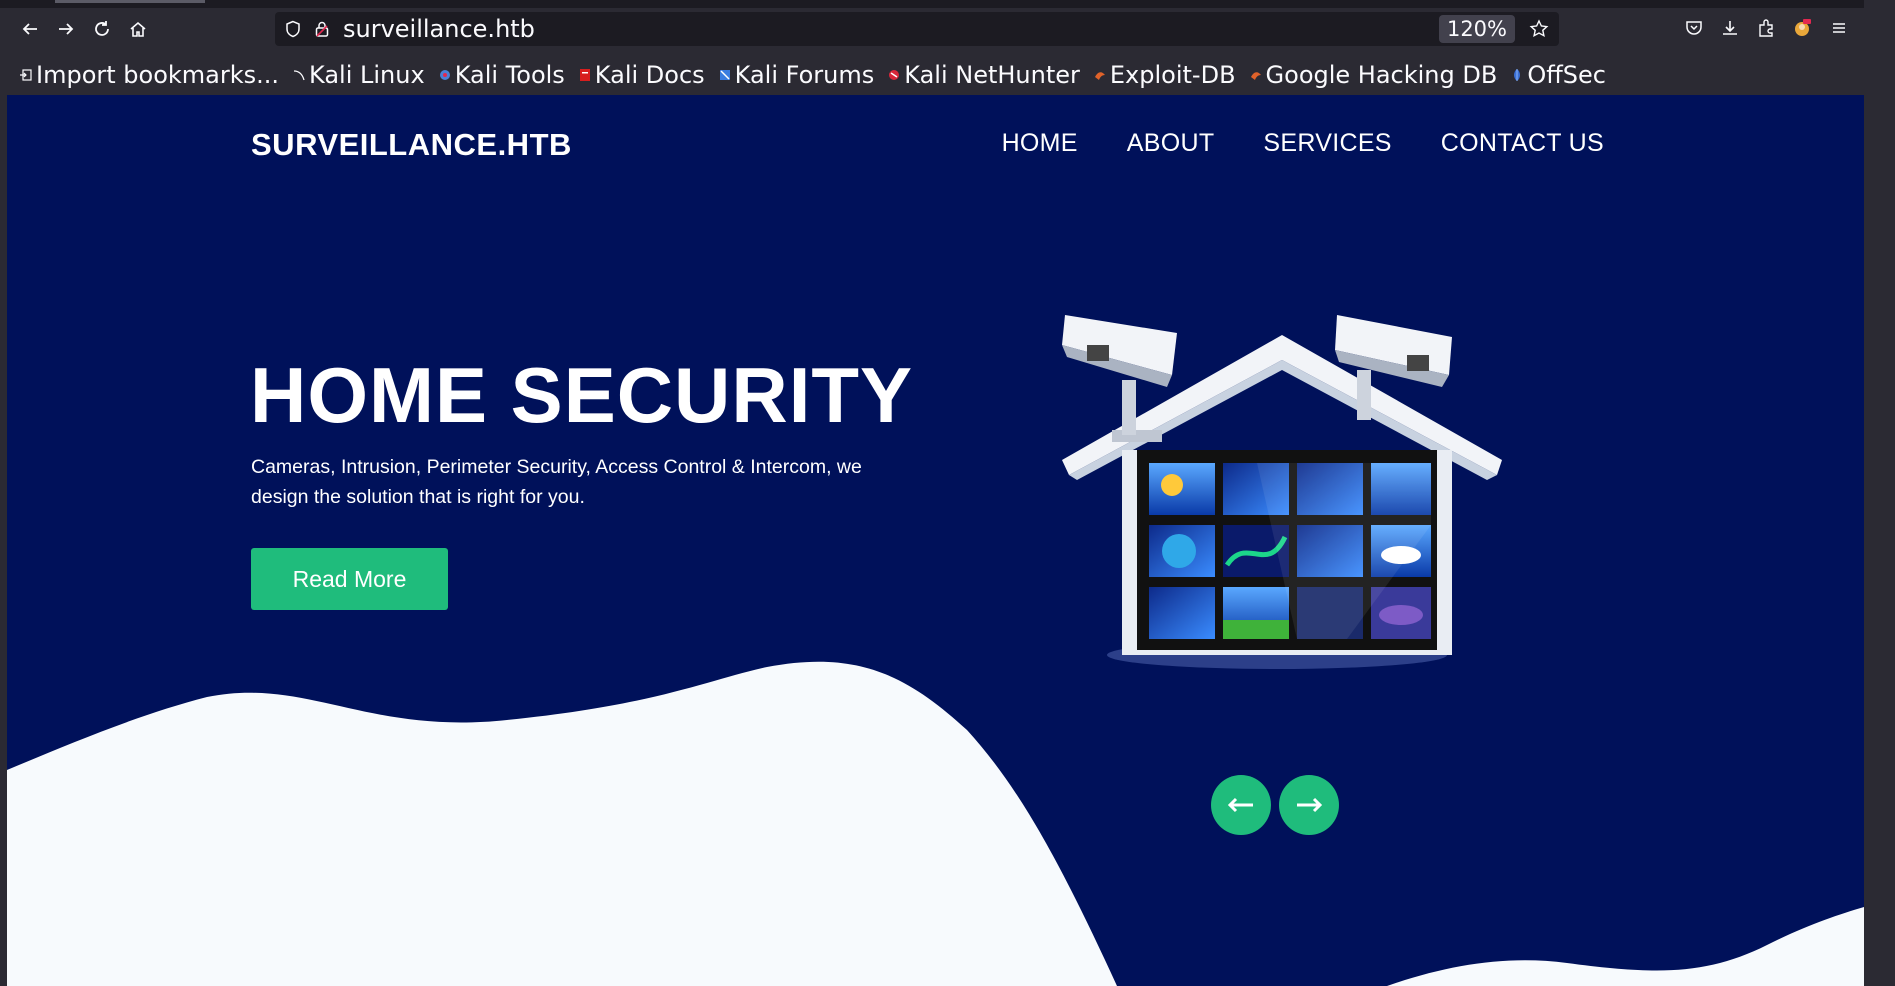  I want to click on bookmark-kali-forums: Kali Forums, so click(796, 75).